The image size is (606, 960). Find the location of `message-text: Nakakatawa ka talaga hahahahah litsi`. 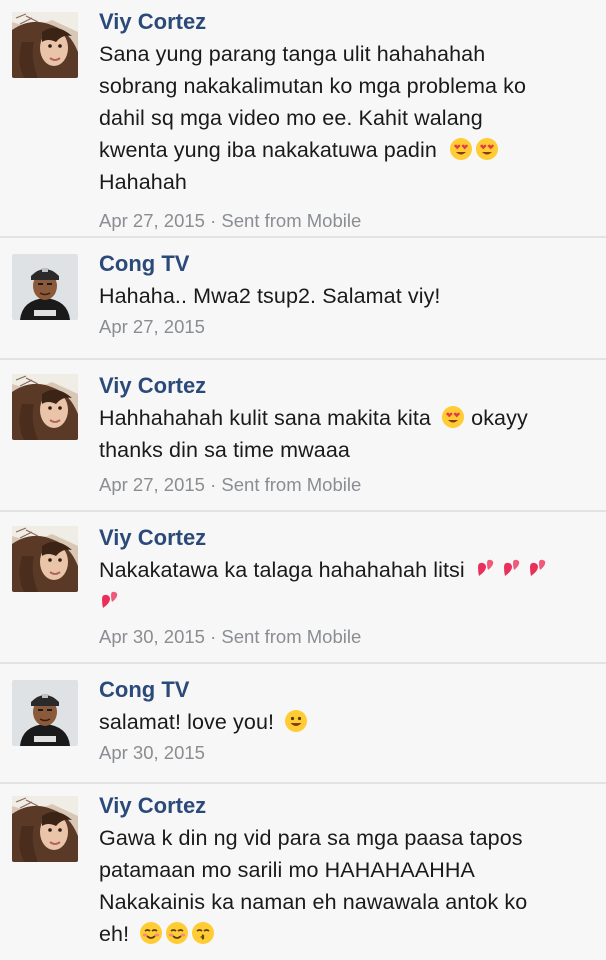

message-text: Nakakatawa ka talaga hahahahah litsi is located at coordinates (345, 586).